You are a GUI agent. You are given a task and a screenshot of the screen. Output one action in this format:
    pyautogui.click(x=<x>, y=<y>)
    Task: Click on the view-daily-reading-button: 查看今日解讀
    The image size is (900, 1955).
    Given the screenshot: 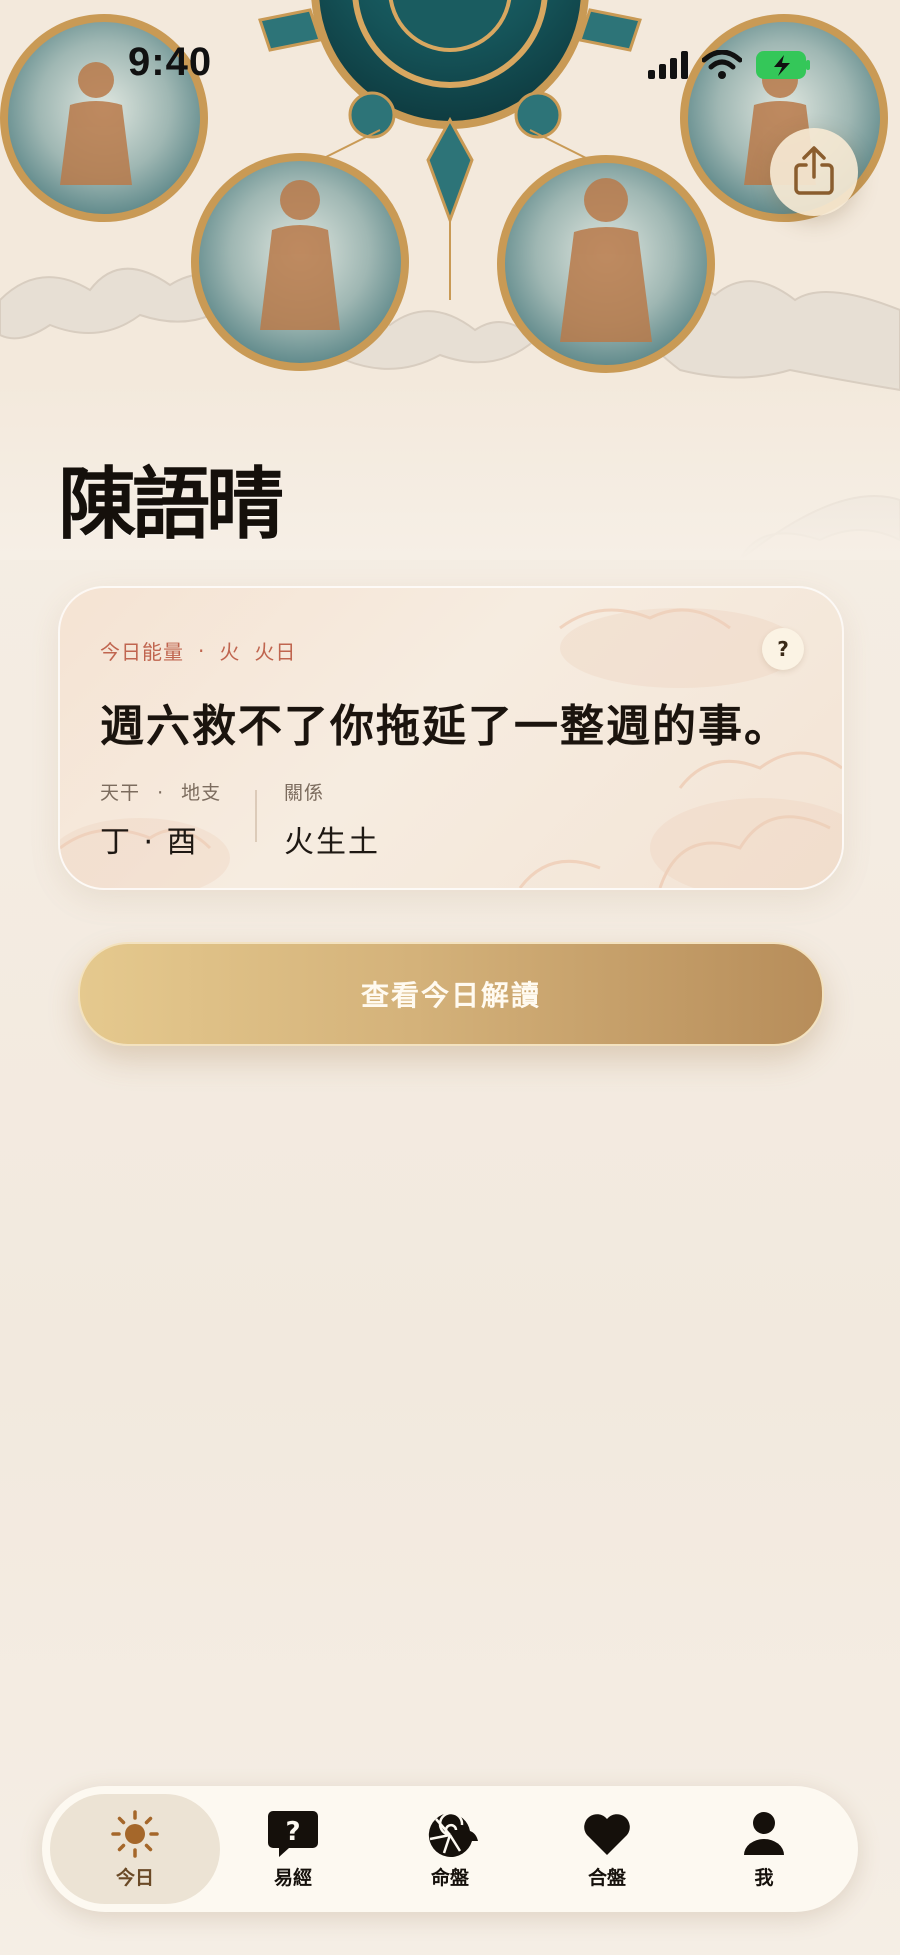 What is the action you would take?
    pyautogui.click(x=451, y=994)
    